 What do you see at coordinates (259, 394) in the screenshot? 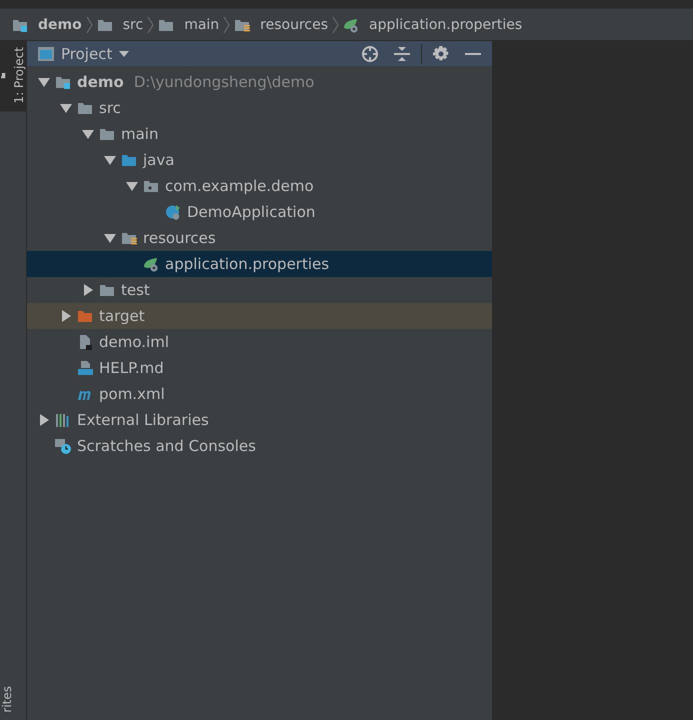
I see `tree-item: pom.xml` at bounding box center [259, 394].